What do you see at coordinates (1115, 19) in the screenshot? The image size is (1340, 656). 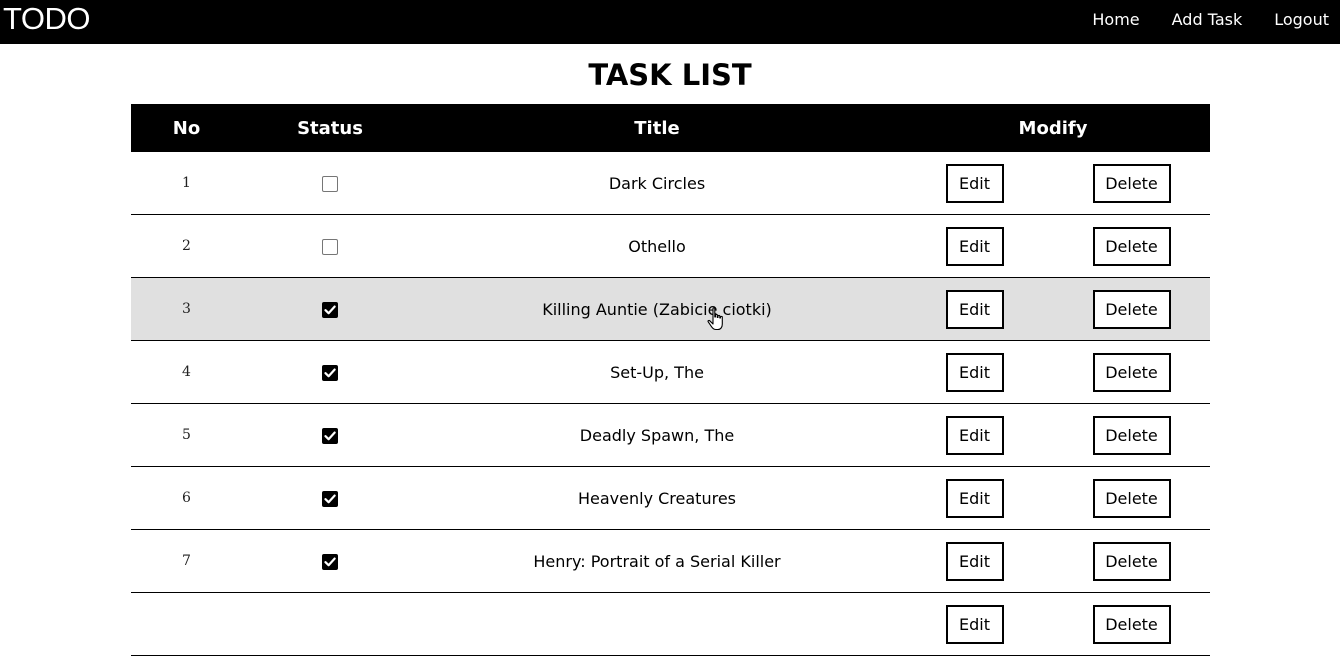 I see `nav-link-home: Home` at bounding box center [1115, 19].